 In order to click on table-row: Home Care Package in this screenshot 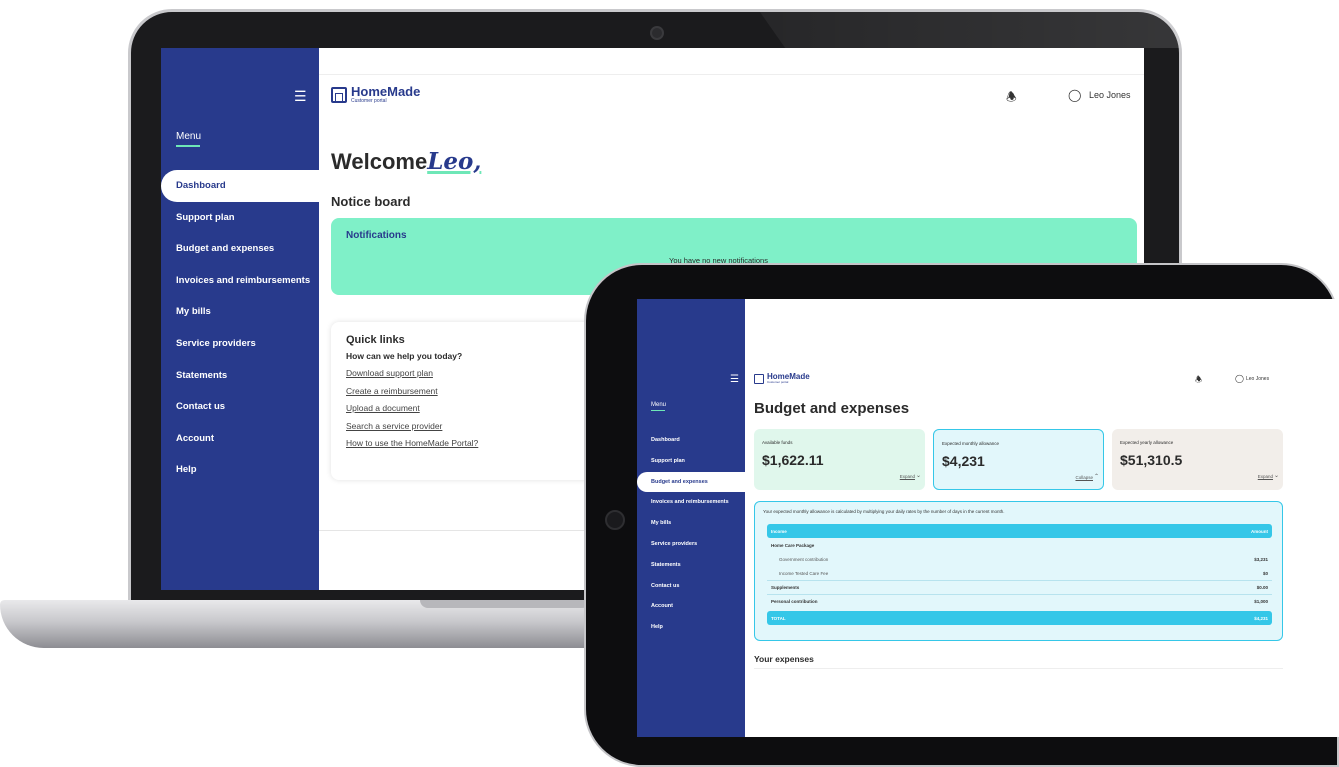, I will do `click(1019, 545)`.